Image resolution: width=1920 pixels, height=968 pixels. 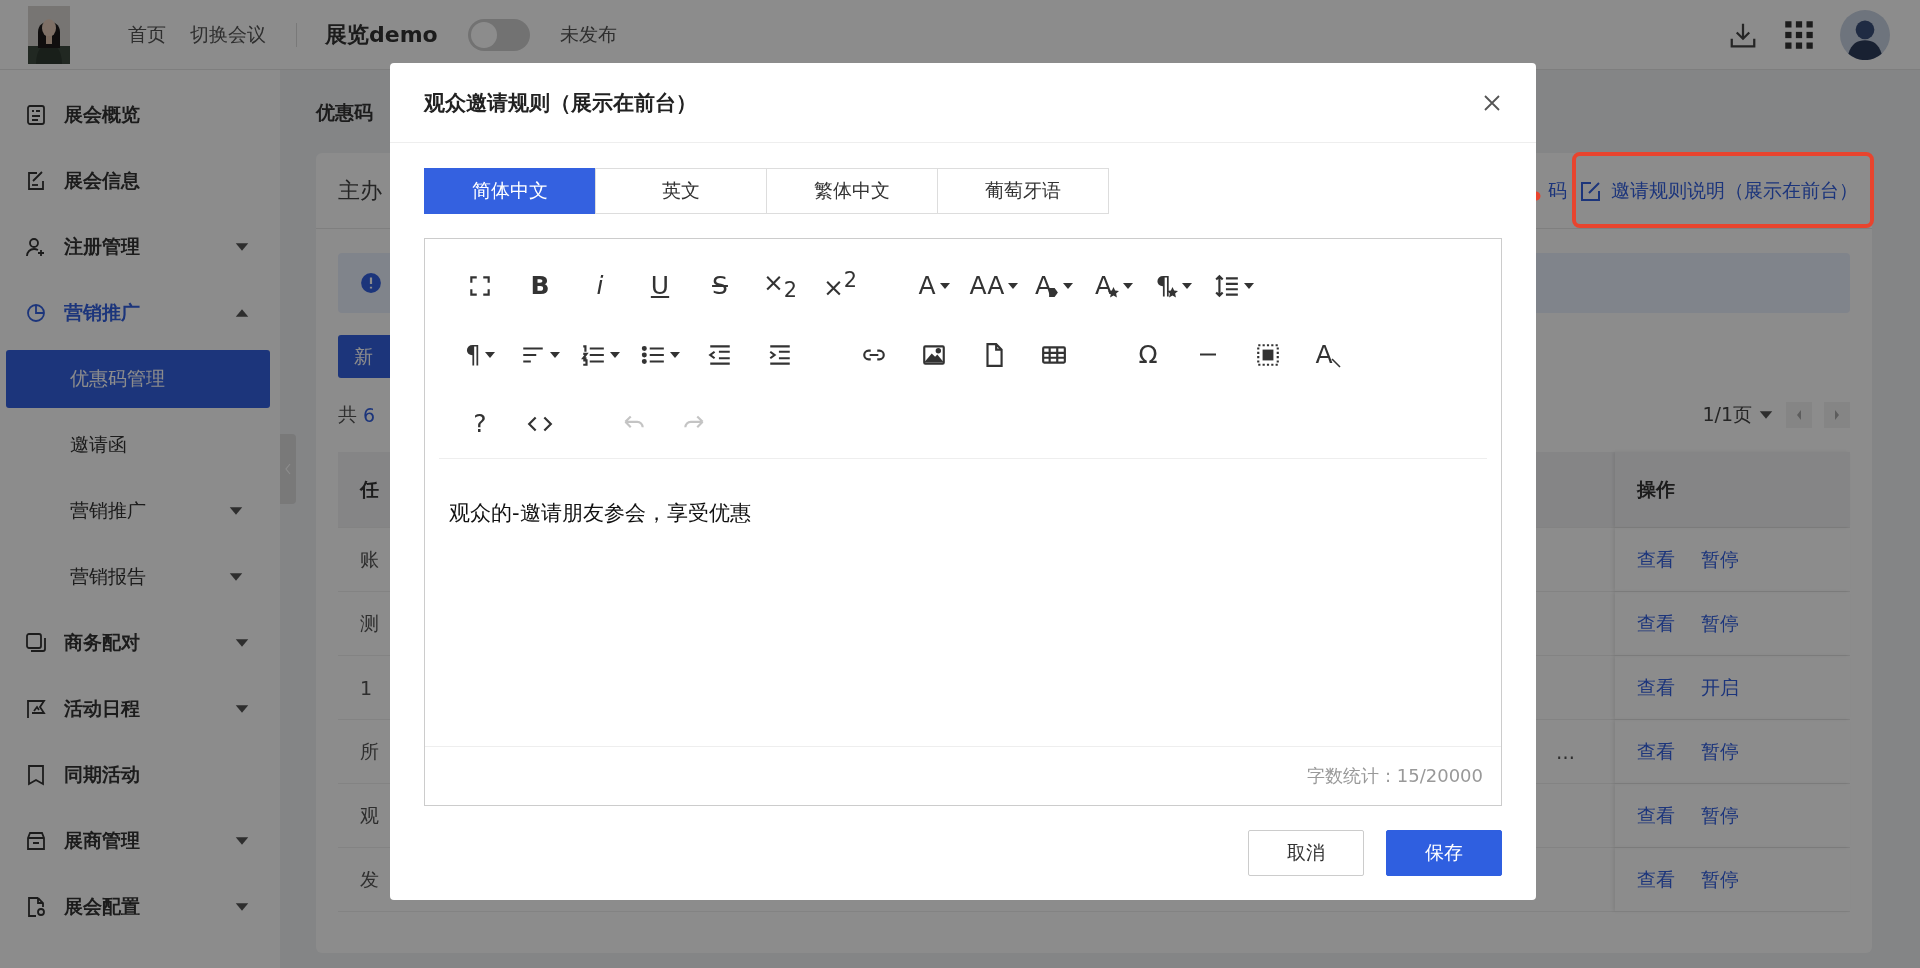 I want to click on table-cell-text: 1, so click(x=366, y=687).